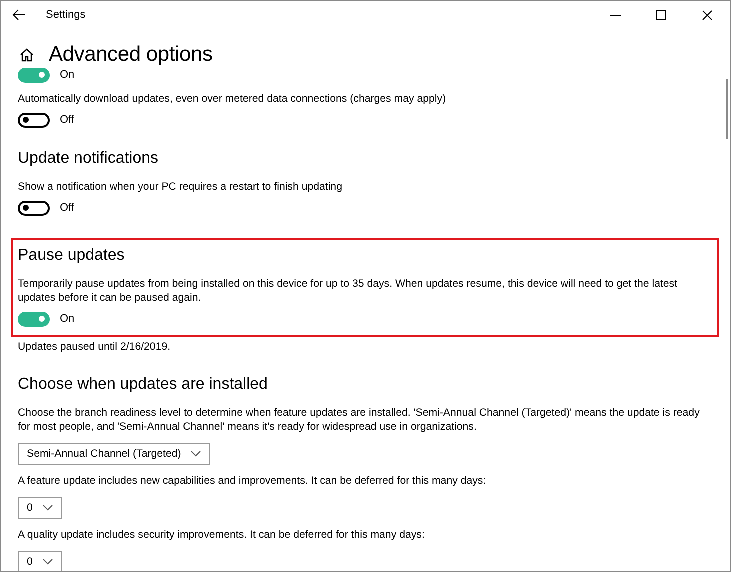 The height and width of the screenshot is (572, 731). What do you see at coordinates (131, 55) in the screenshot?
I see `page-title: Advanced options` at bounding box center [131, 55].